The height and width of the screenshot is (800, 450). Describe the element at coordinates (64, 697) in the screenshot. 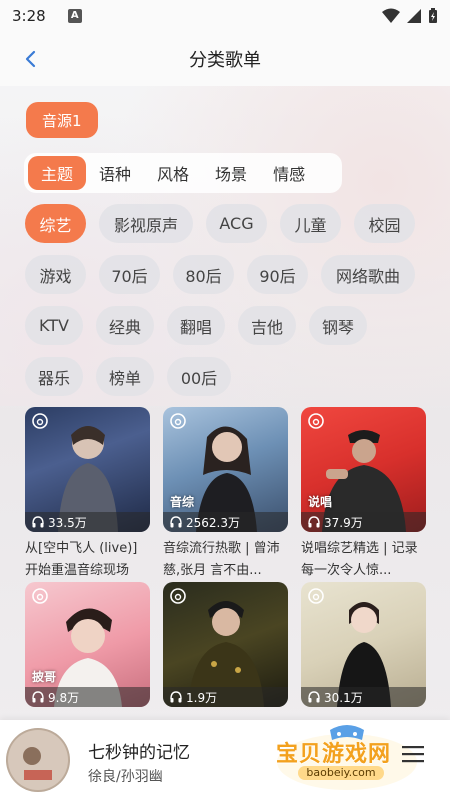

I see `play-count: 9.8万` at that location.